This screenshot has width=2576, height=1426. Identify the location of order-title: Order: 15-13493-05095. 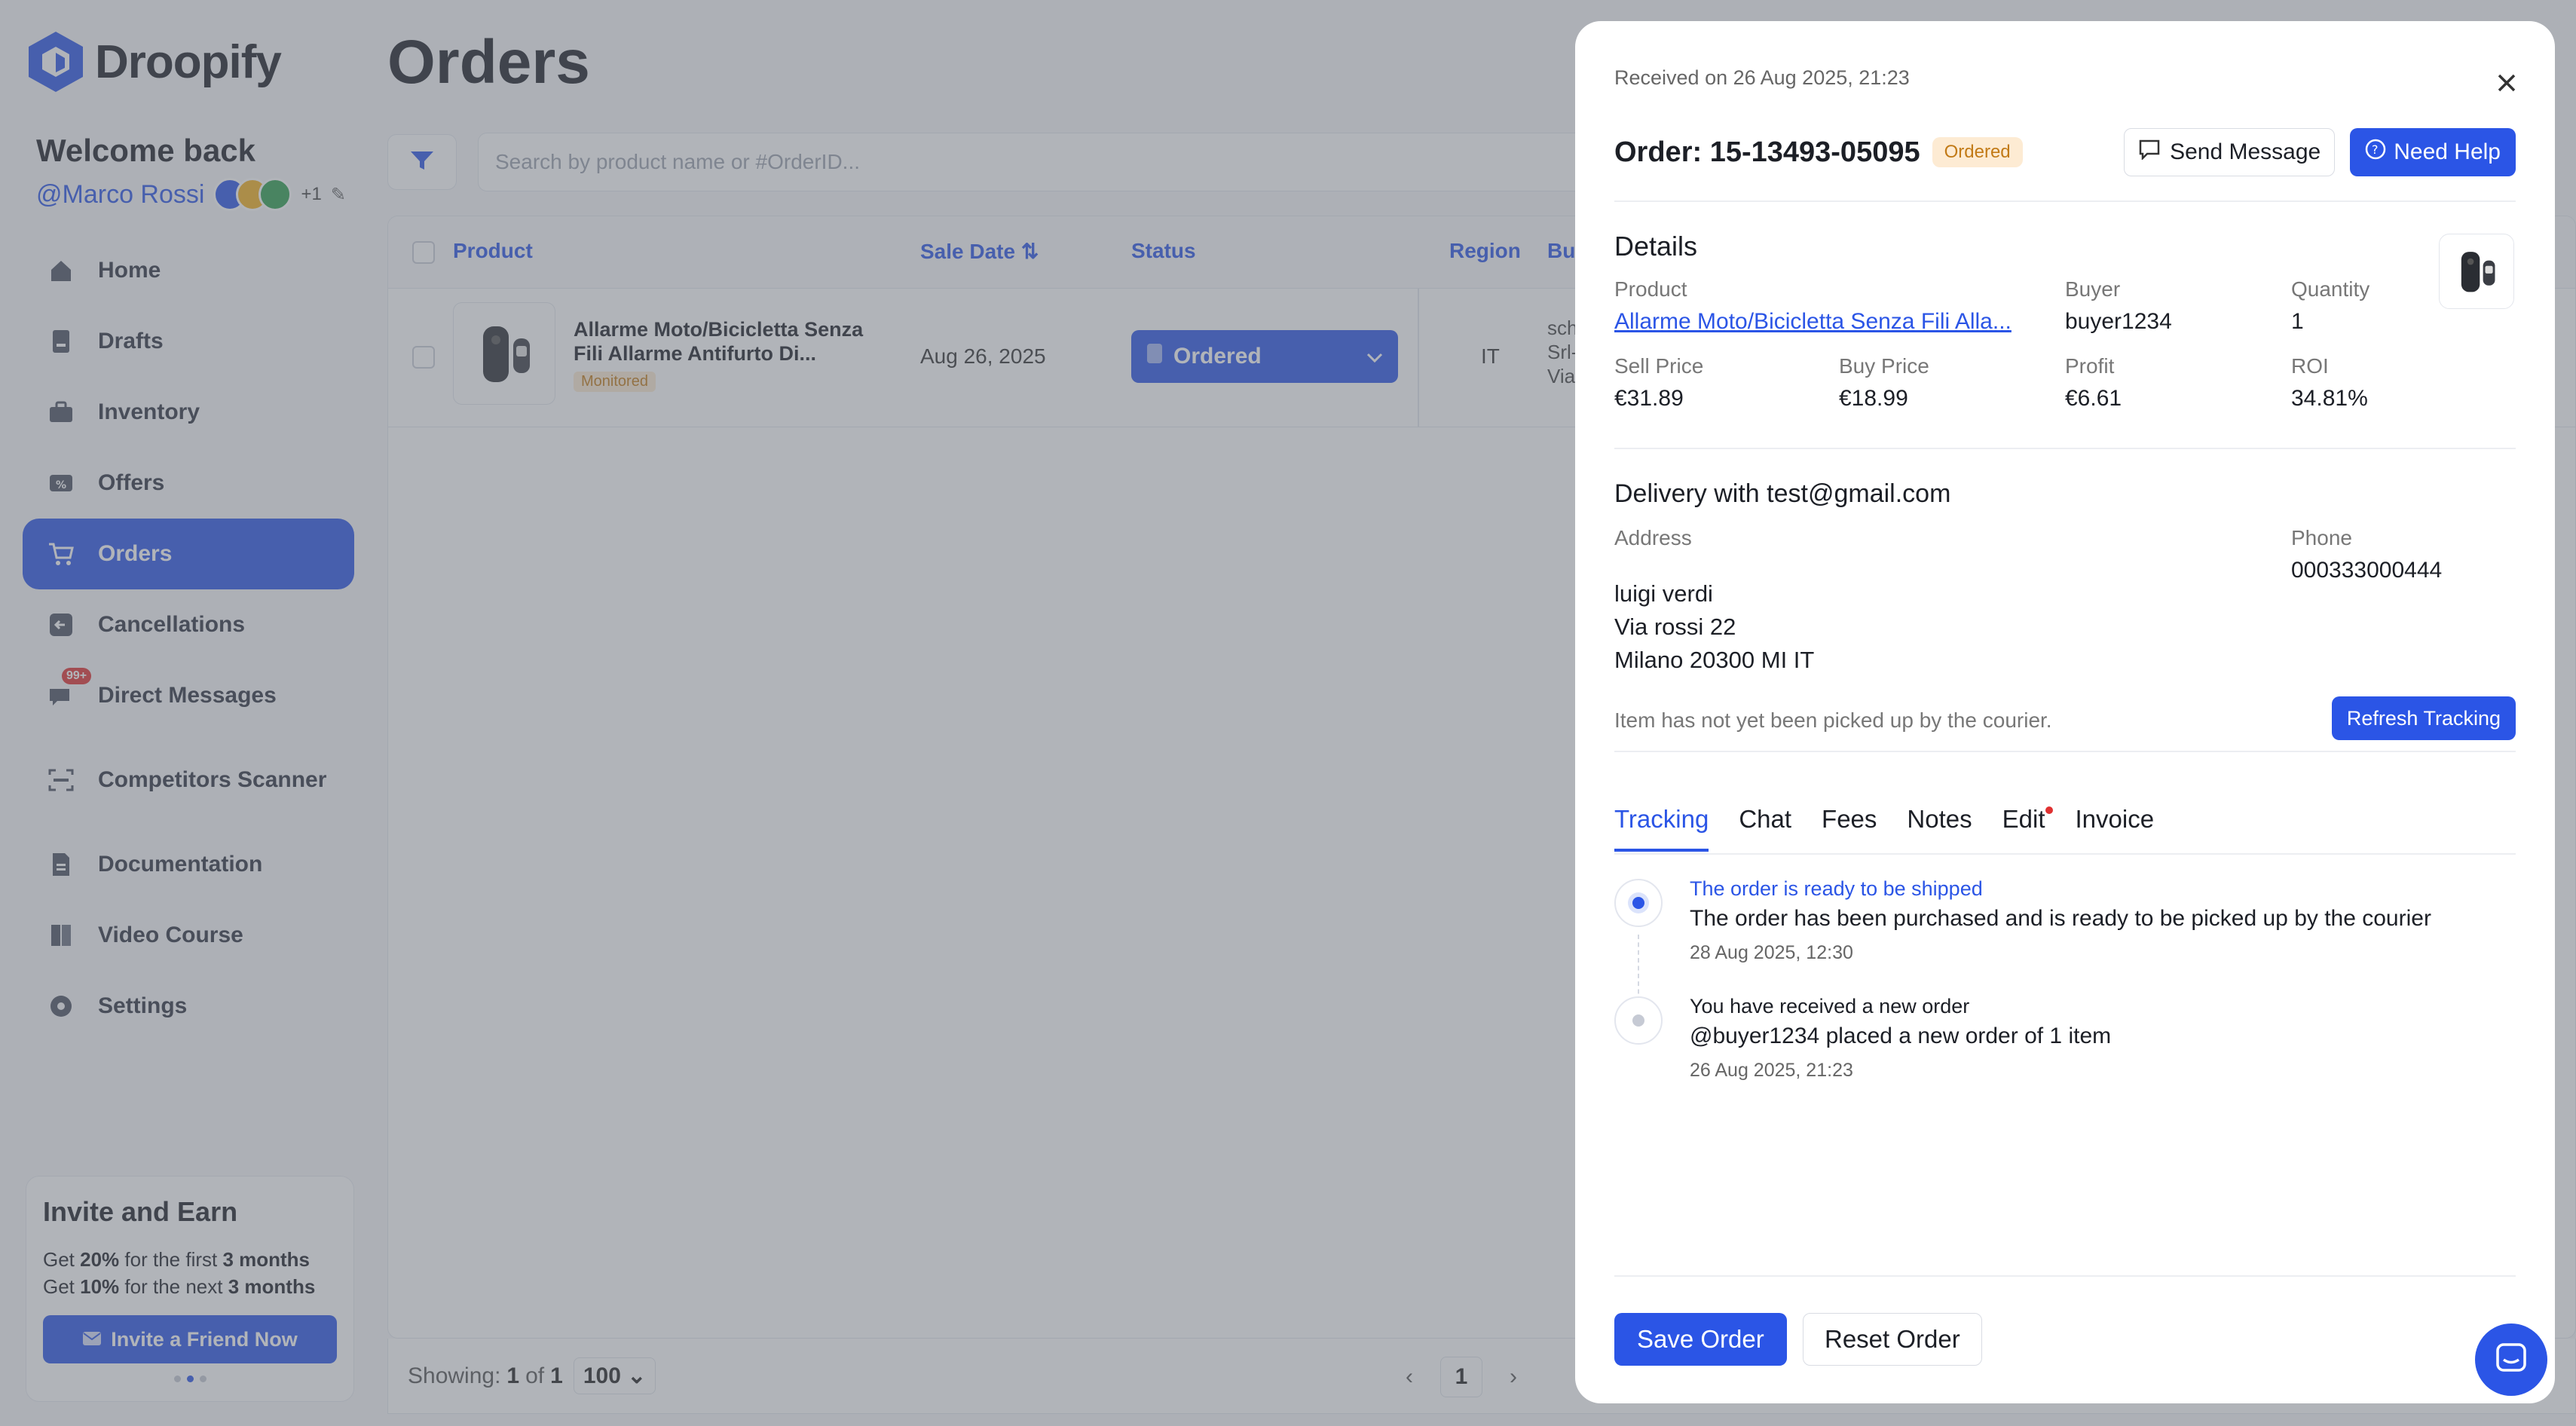
(1767, 152).